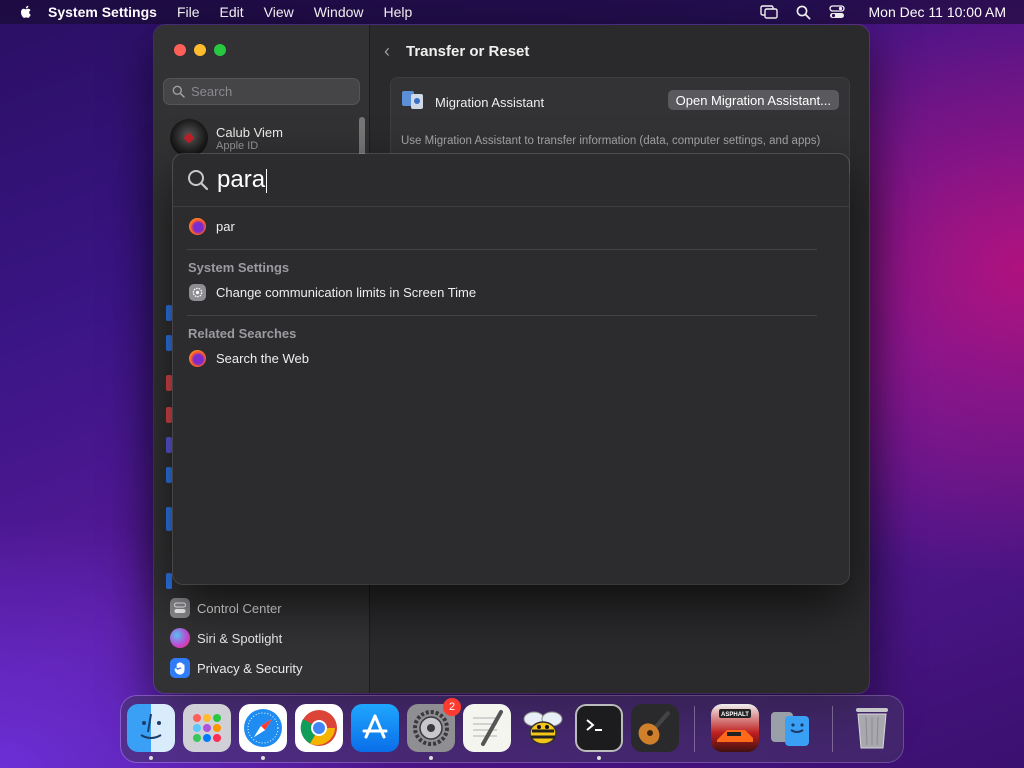  What do you see at coordinates (241, 179) in the screenshot?
I see `spotlight-query: para` at bounding box center [241, 179].